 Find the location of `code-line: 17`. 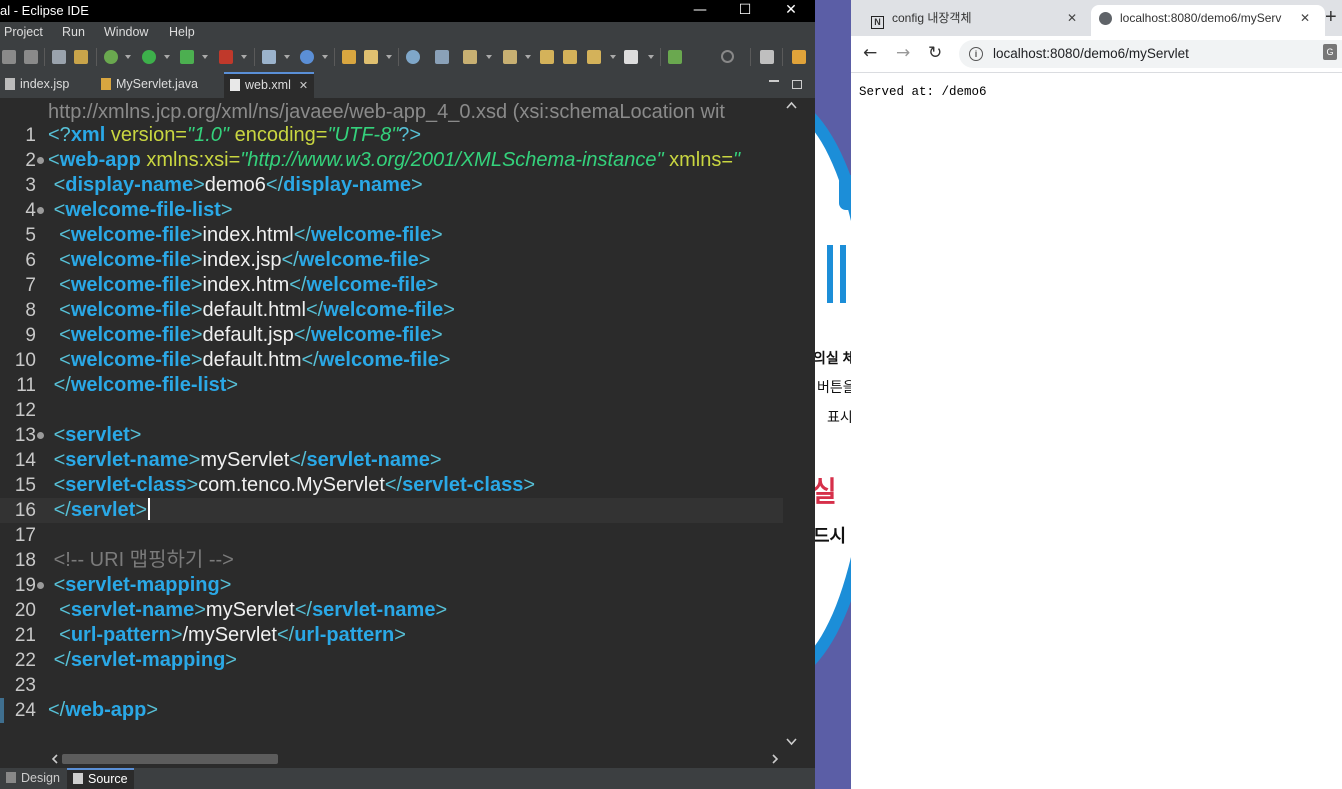

code-line: 17 is located at coordinates (391, 535).